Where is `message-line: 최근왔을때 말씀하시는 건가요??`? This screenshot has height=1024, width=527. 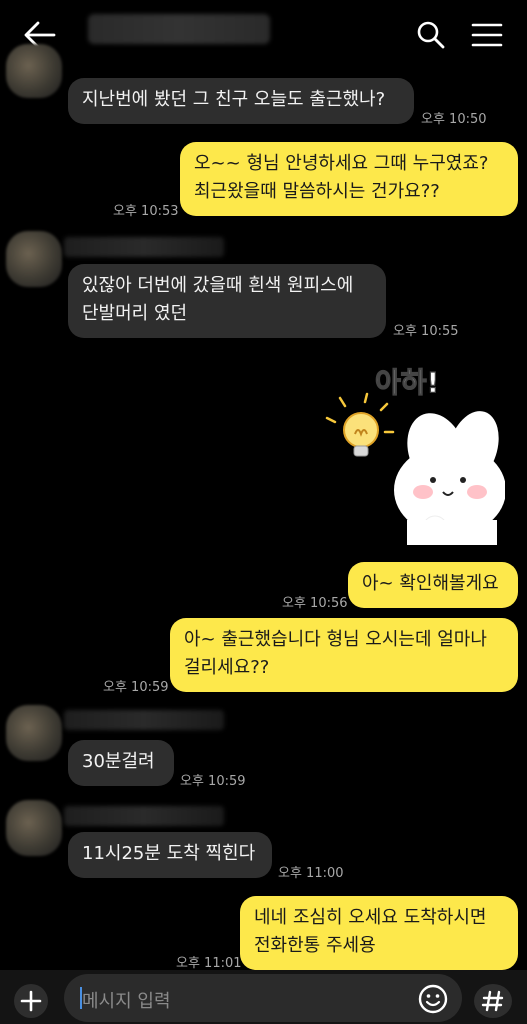 message-line: 최근왔을때 말씀하시는 건가요?? is located at coordinates (317, 191).